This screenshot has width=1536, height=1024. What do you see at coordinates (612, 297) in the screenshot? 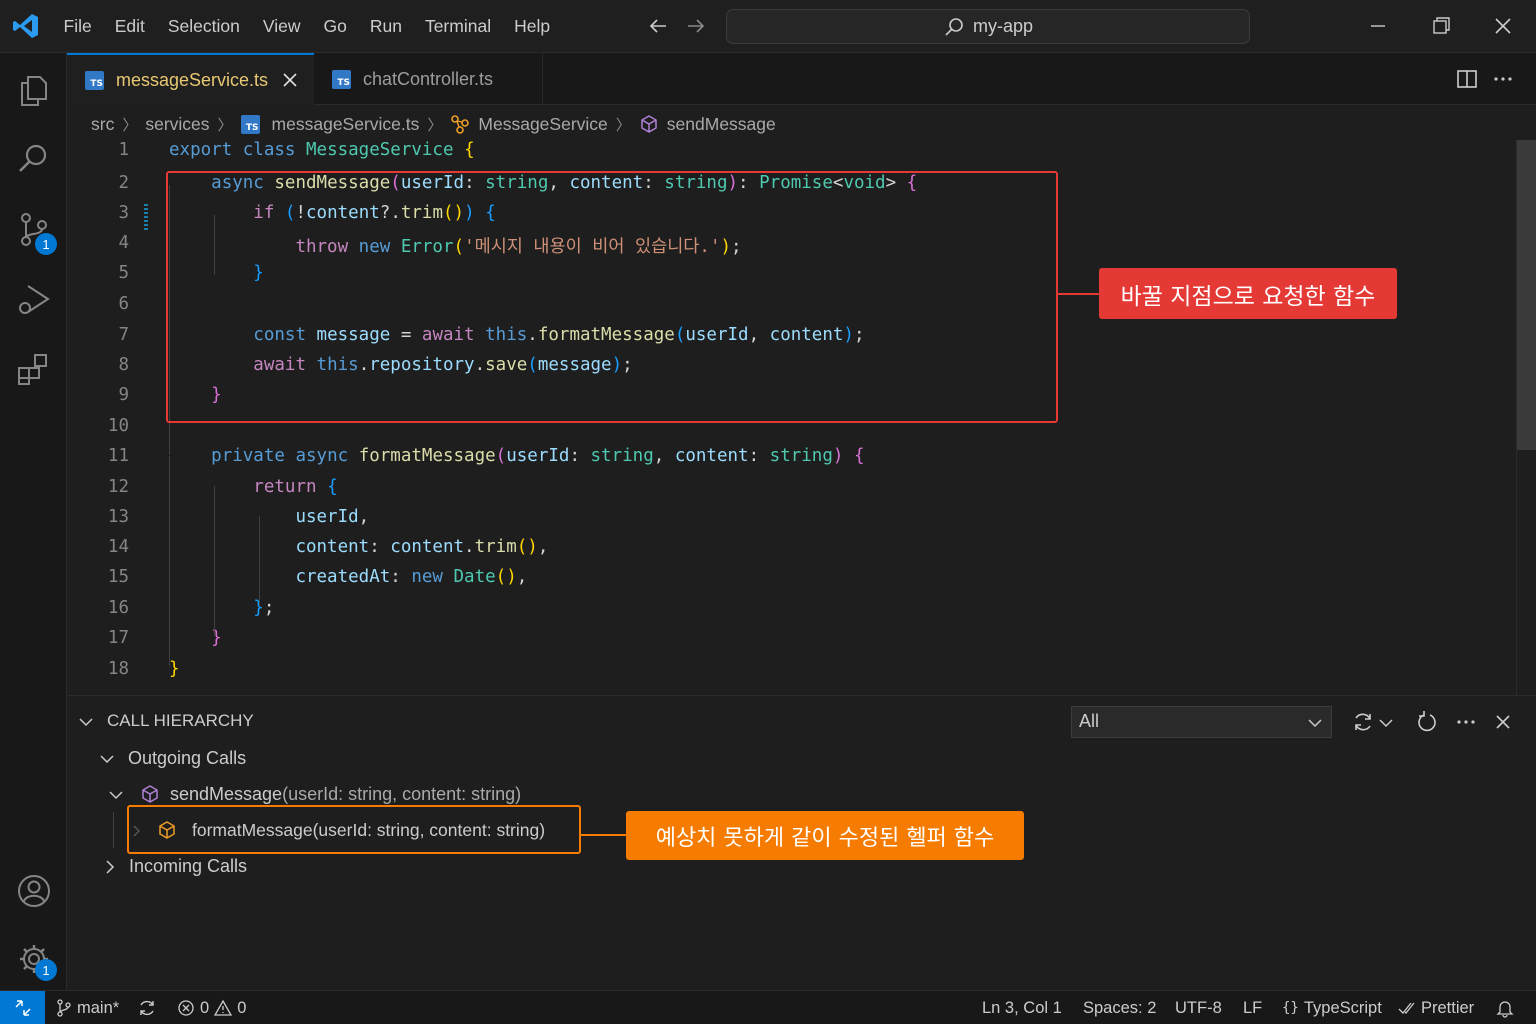
I see `requested-function-highlight` at bounding box center [612, 297].